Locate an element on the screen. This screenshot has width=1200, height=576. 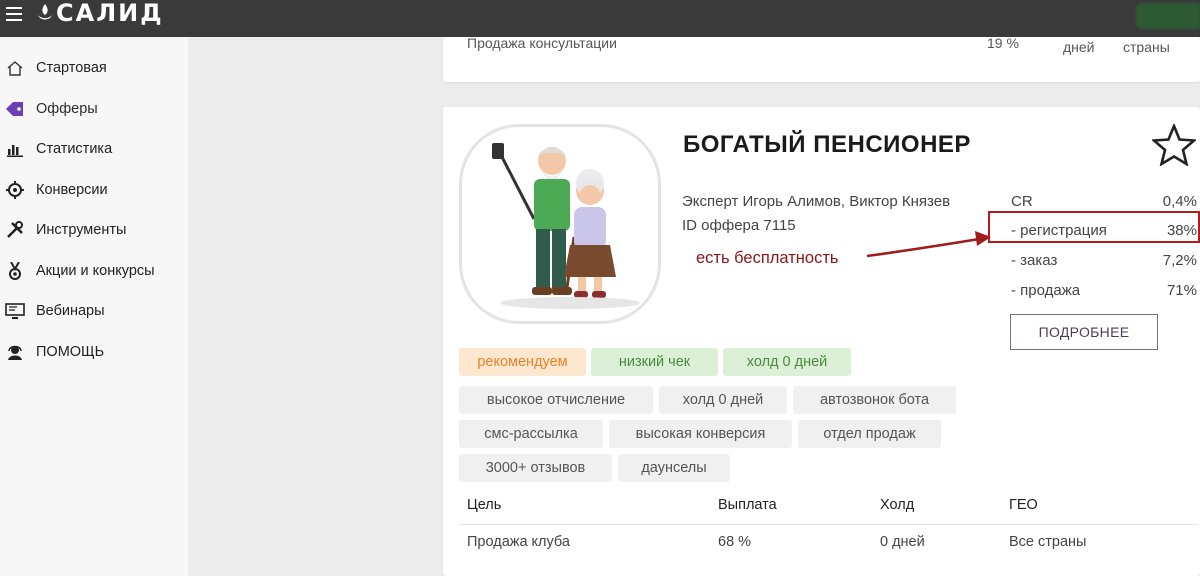
stat-label: - регистрация is located at coordinates (1059, 230).